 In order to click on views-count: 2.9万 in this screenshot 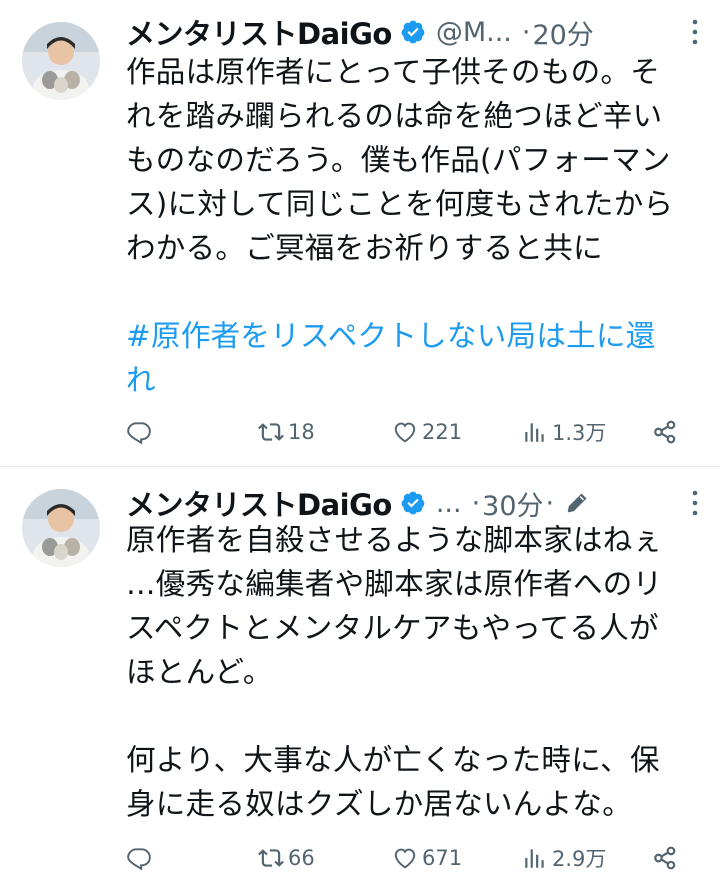, I will do `click(579, 859)`.